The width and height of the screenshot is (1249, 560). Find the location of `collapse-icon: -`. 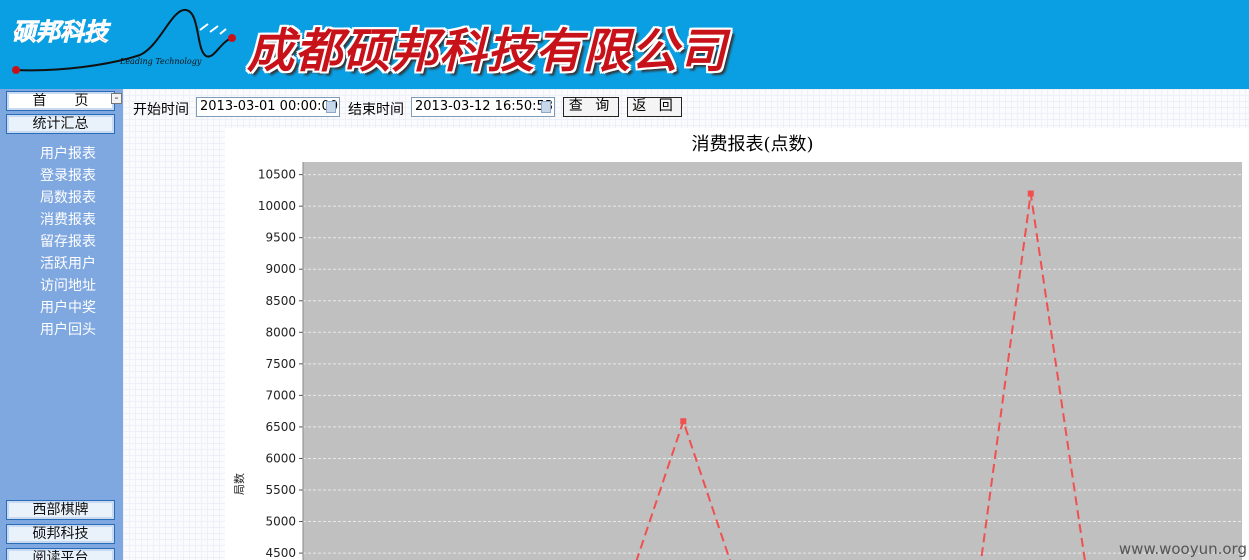

collapse-icon: - is located at coordinates (116, 98).